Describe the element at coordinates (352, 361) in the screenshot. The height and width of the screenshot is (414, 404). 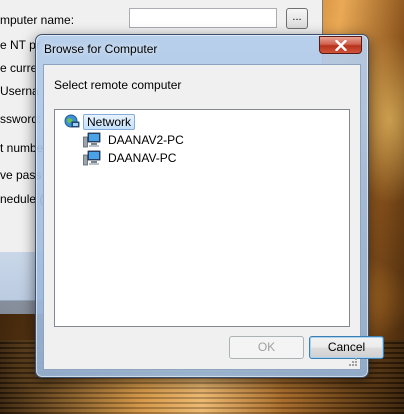
I see `resize-grip-icon` at that location.